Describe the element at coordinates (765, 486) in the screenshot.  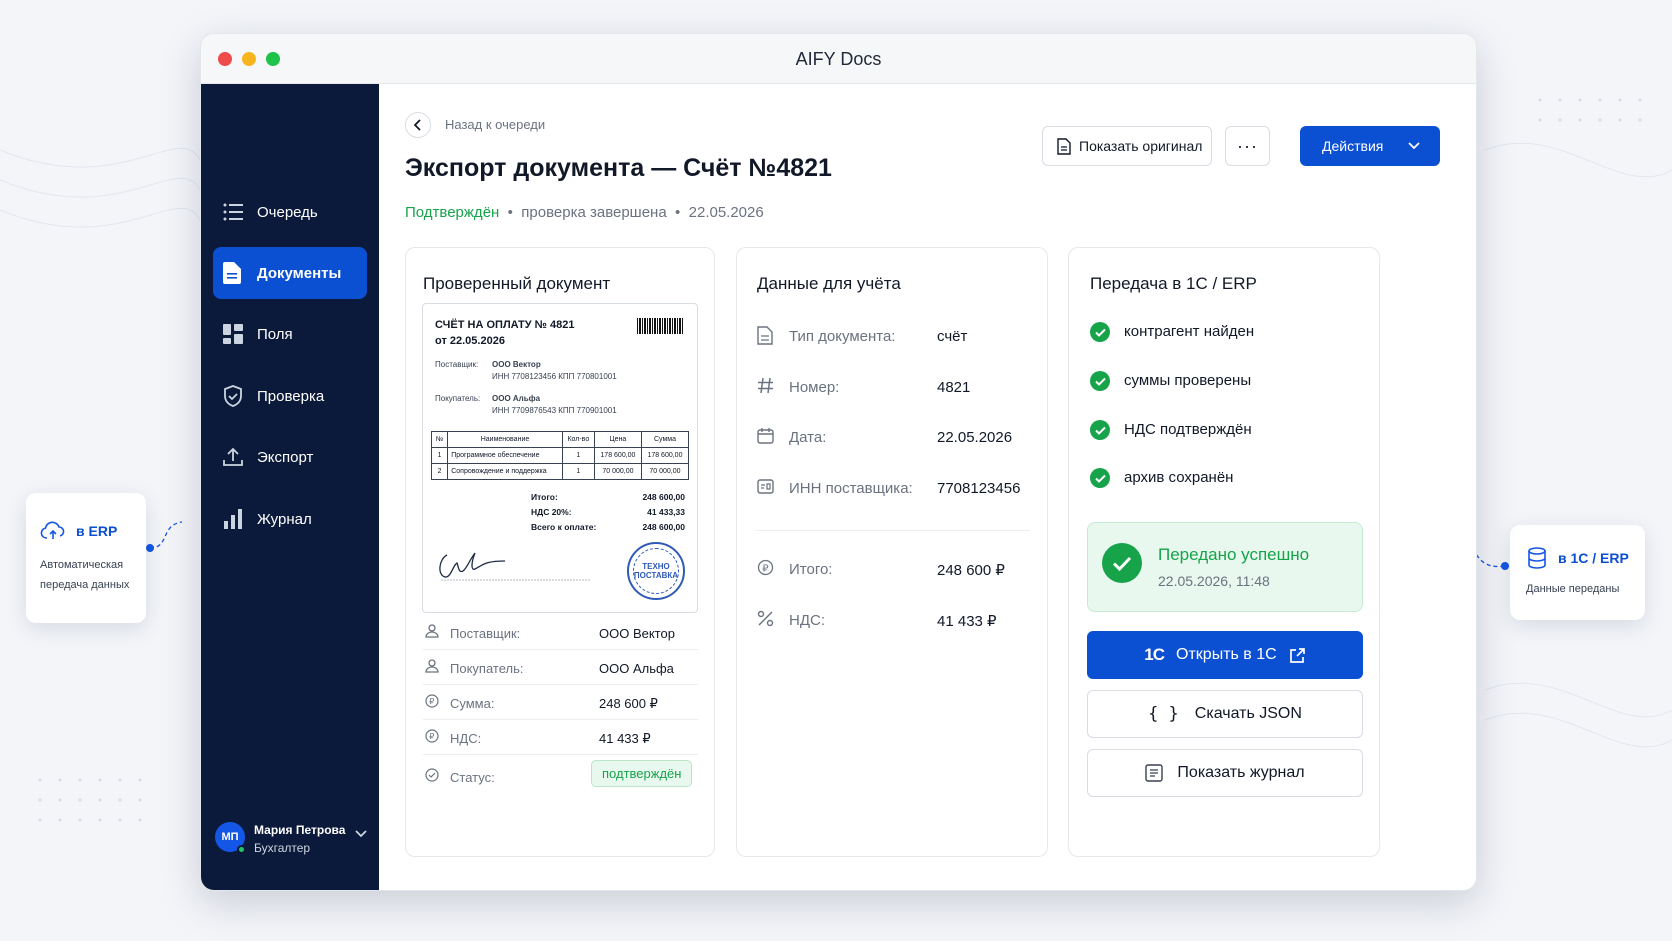
I see `id-card-icon` at that location.